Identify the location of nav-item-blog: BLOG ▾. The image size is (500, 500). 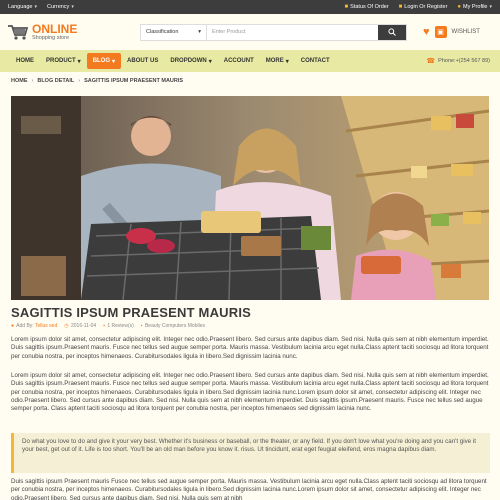
(104, 61).